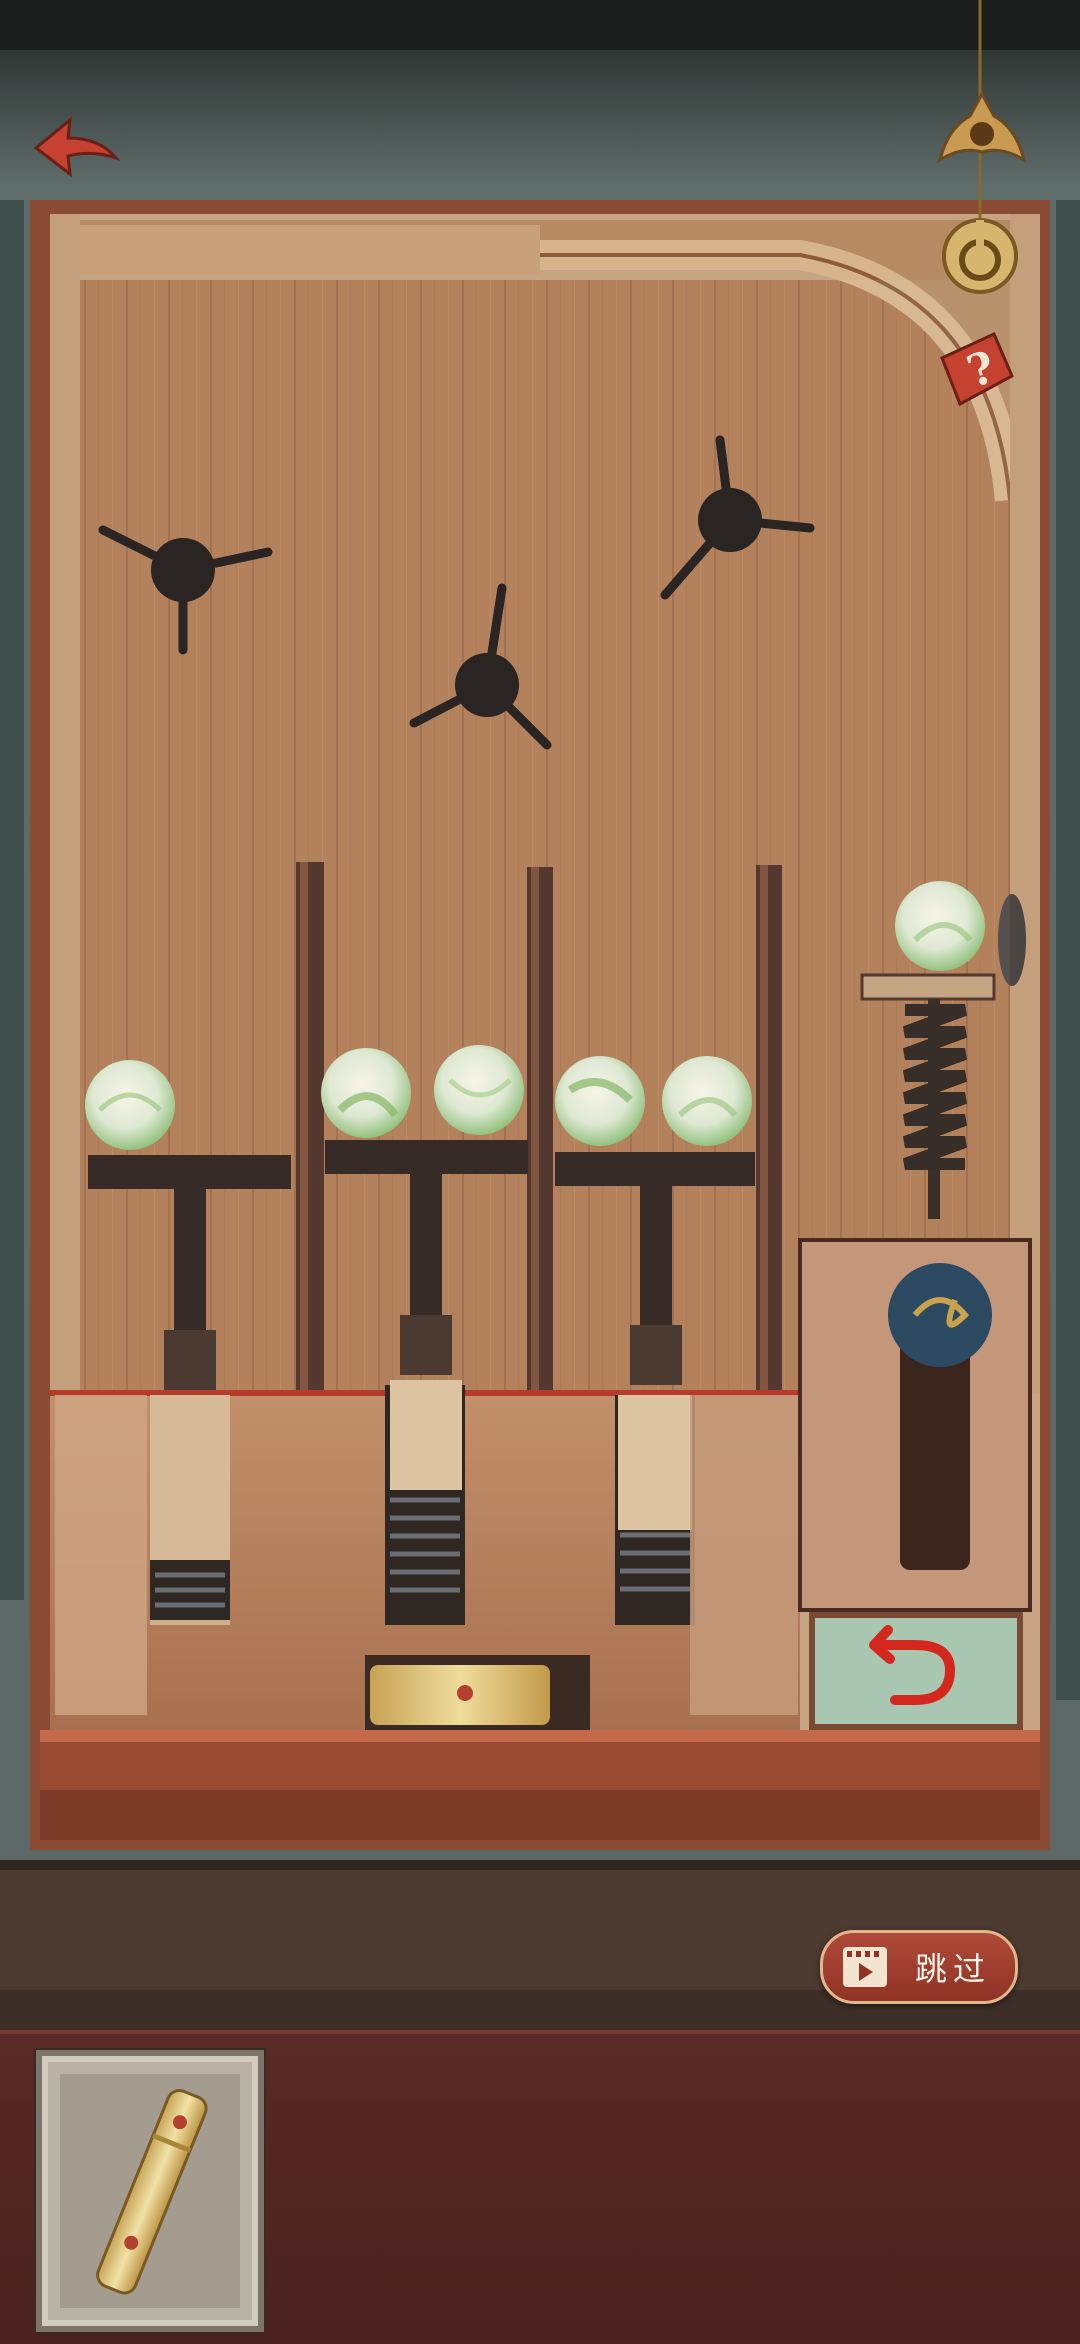 This screenshot has height=2344, width=1080. I want to click on skip-button-label: 跳过, so click(953, 1969).